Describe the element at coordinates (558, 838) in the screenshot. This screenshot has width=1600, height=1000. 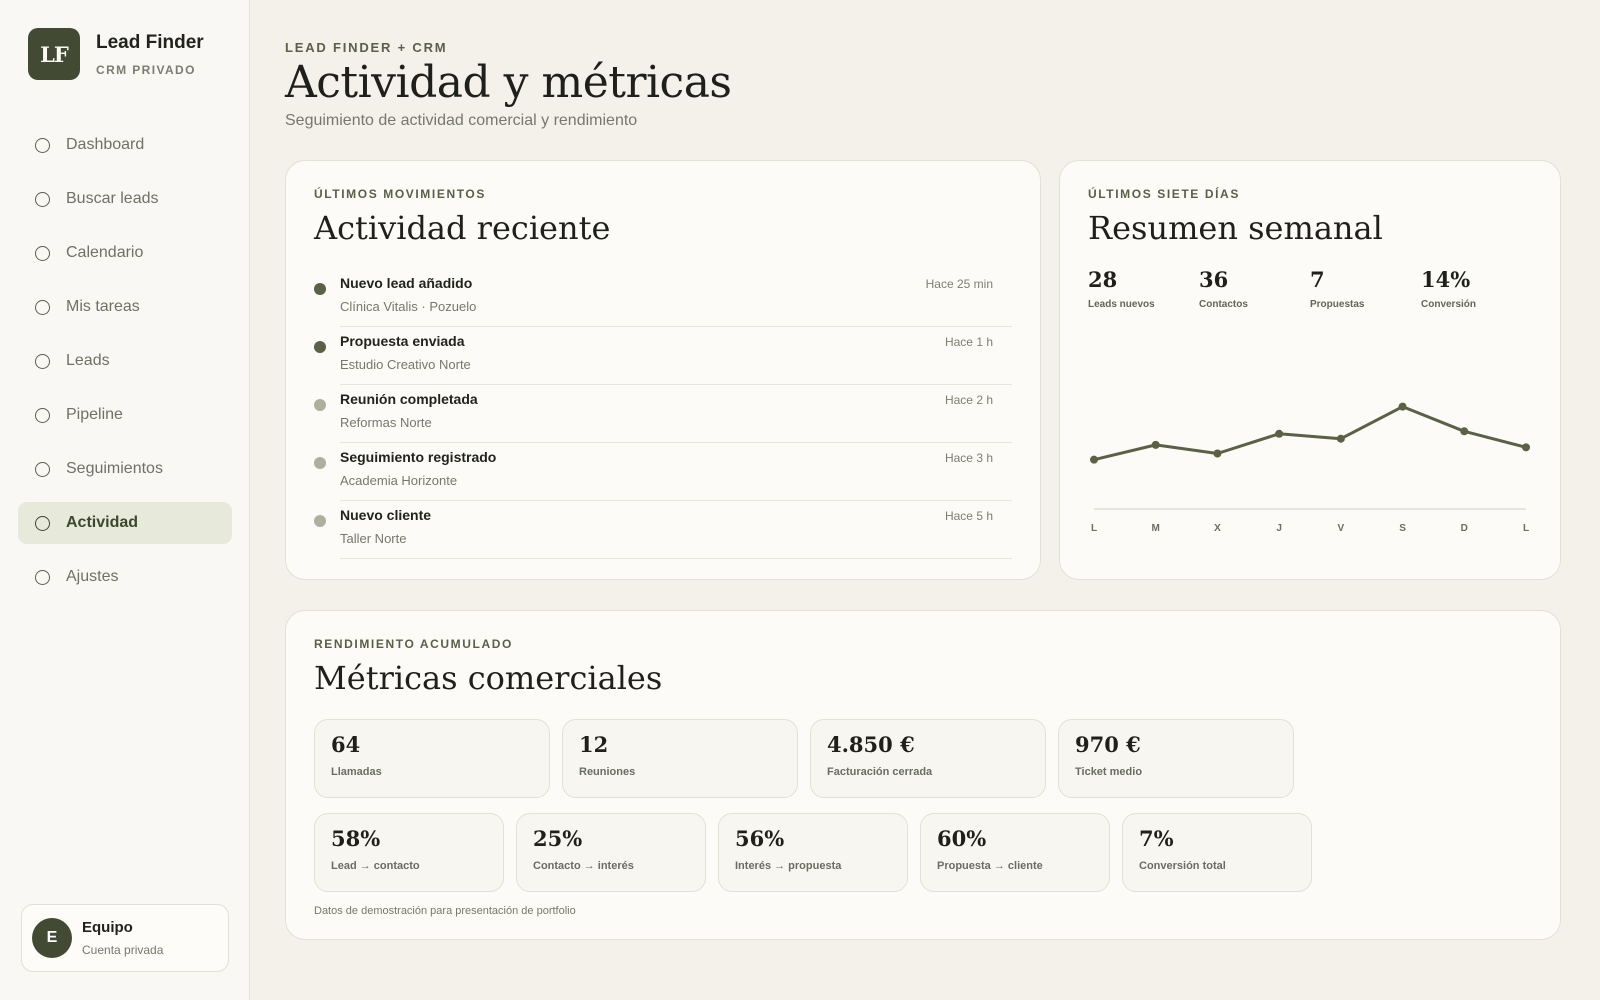
I see `metric-value: 25%` at that location.